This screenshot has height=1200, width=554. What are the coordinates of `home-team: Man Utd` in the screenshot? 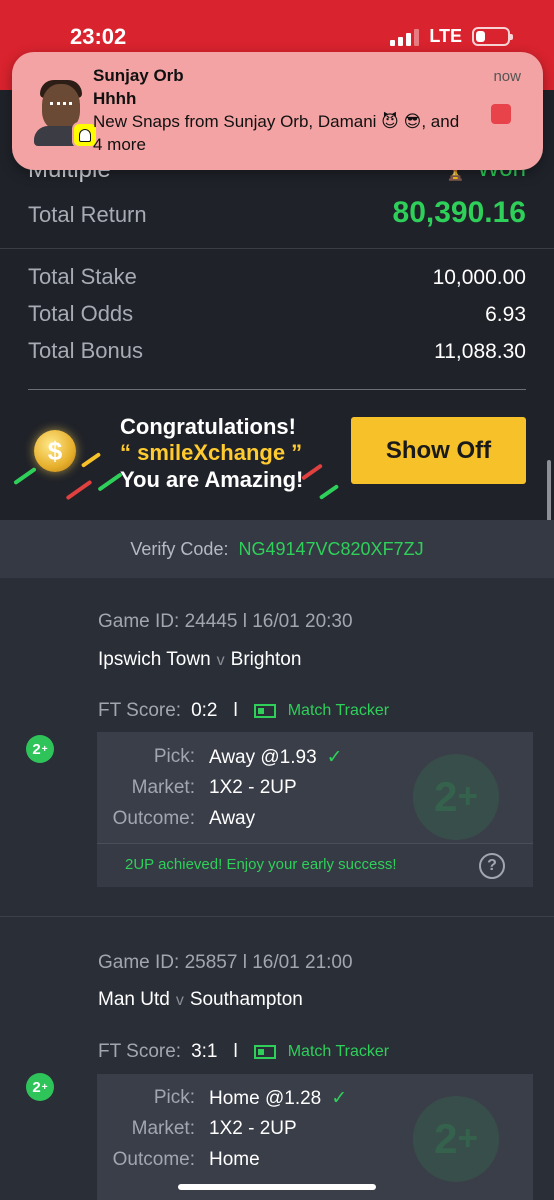 It's located at (134, 999).